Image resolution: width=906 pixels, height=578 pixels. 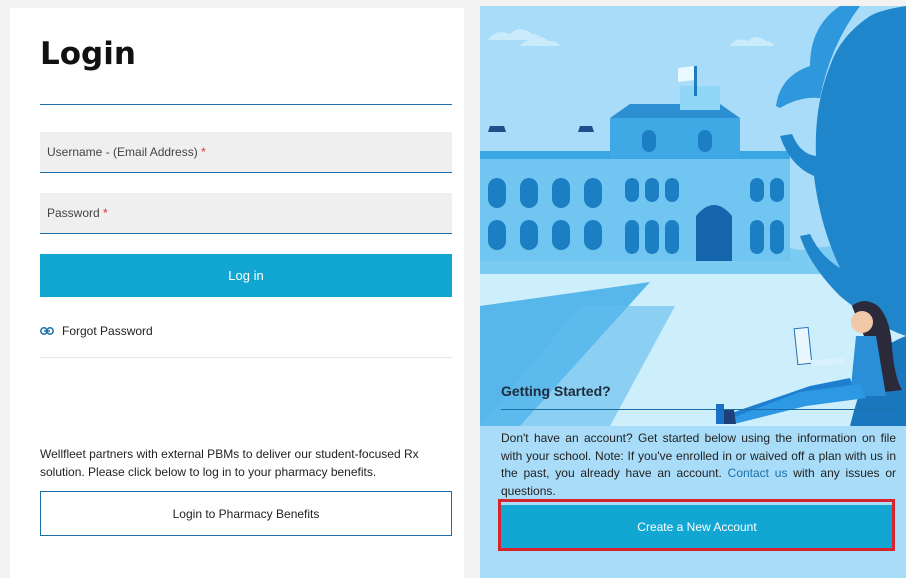 I want to click on forgot-password-link: Forgot Password, so click(x=96, y=331).